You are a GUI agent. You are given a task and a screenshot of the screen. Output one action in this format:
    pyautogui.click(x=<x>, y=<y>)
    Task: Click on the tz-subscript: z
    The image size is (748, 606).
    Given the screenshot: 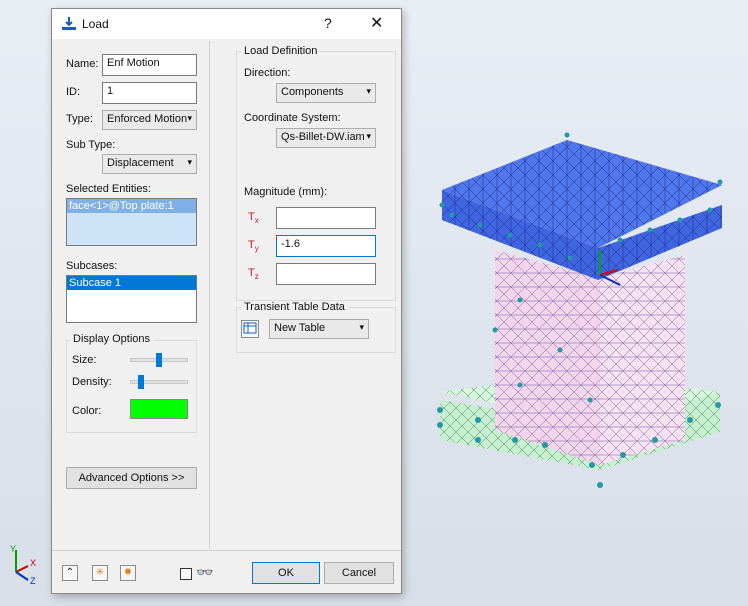 What is the action you would take?
    pyautogui.click(x=256, y=277)
    